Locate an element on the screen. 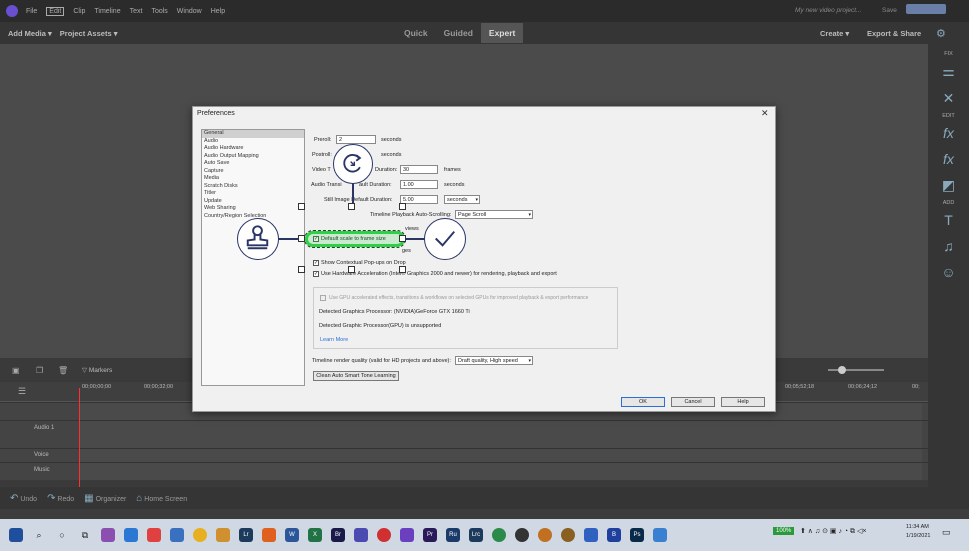  tab-guided: Guided is located at coordinates (458, 33).